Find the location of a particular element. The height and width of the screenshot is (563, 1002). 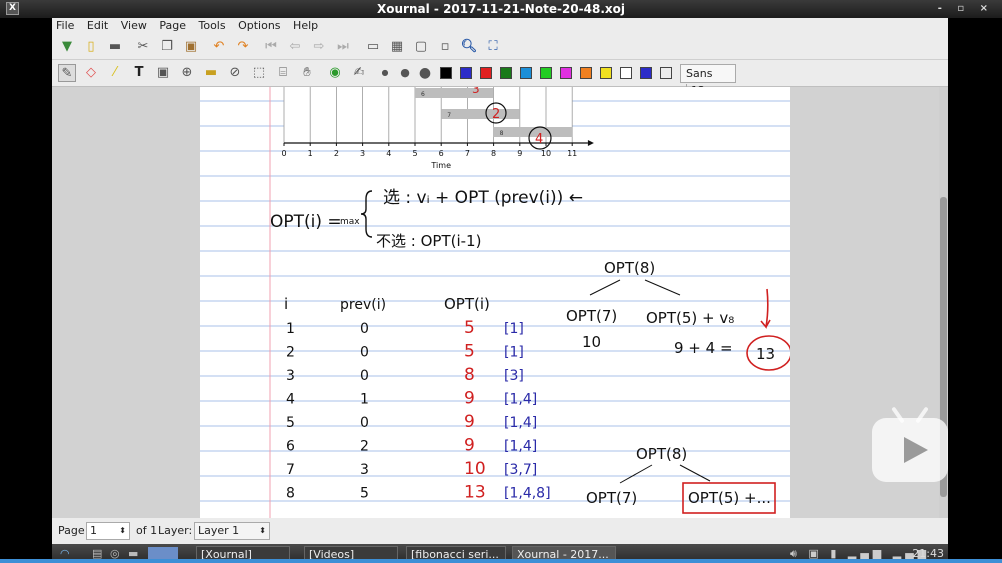

next-page-icon: ⇨ is located at coordinates (319, 47).